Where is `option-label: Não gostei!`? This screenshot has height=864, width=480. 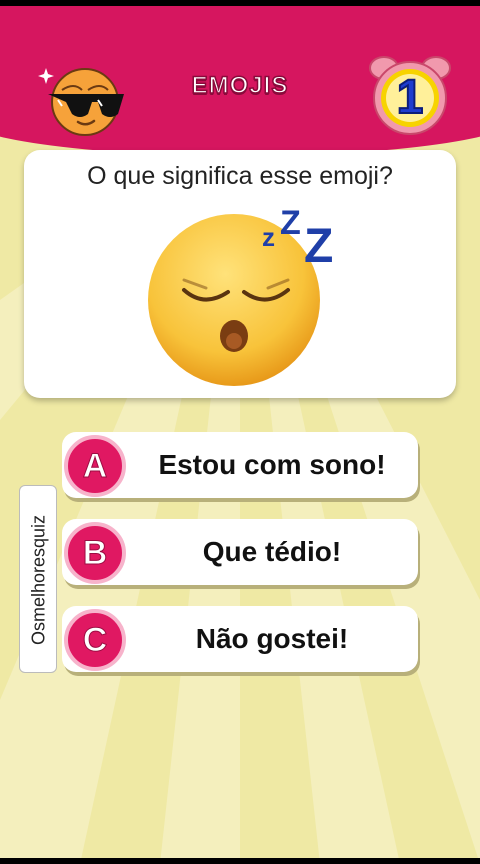 option-label: Não gostei! is located at coordinates (272, 638).